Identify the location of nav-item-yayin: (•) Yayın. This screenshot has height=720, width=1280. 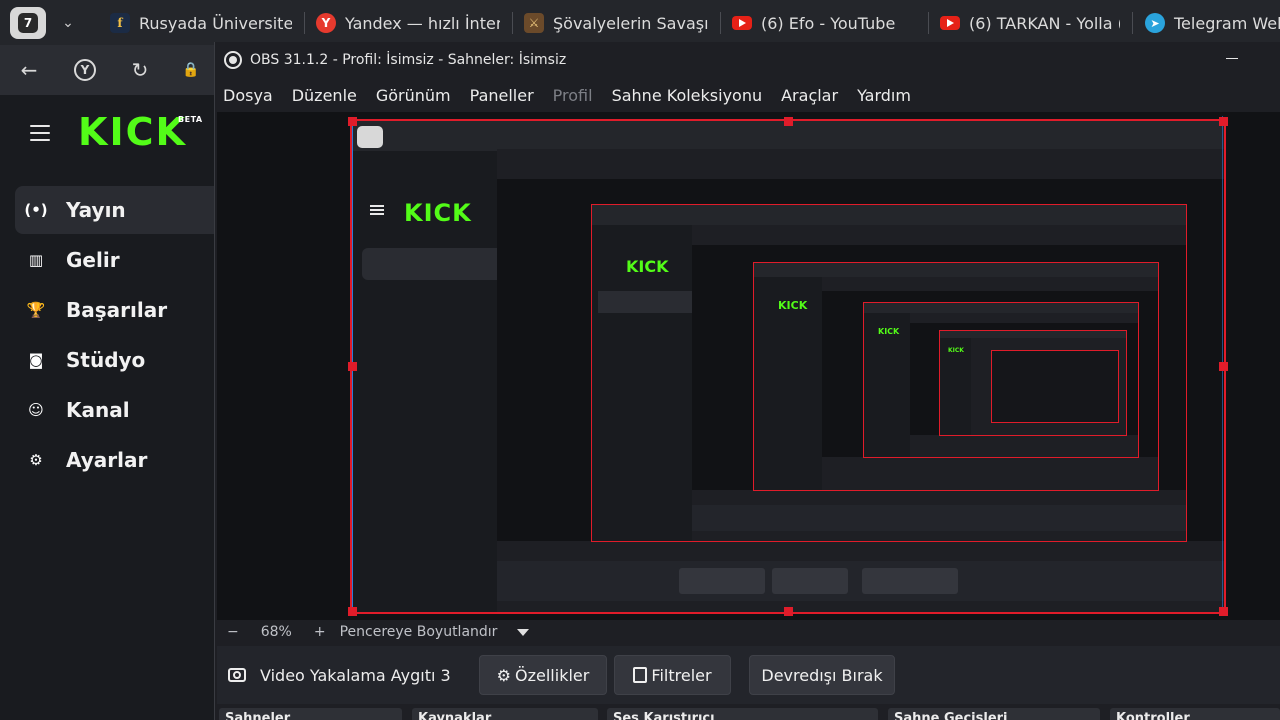
(114, 210).